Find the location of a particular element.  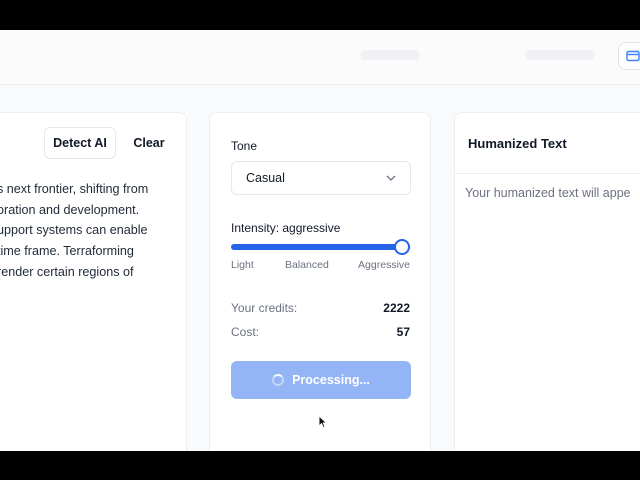

tone-select-value: Casual is located at coordinates (265, 178).